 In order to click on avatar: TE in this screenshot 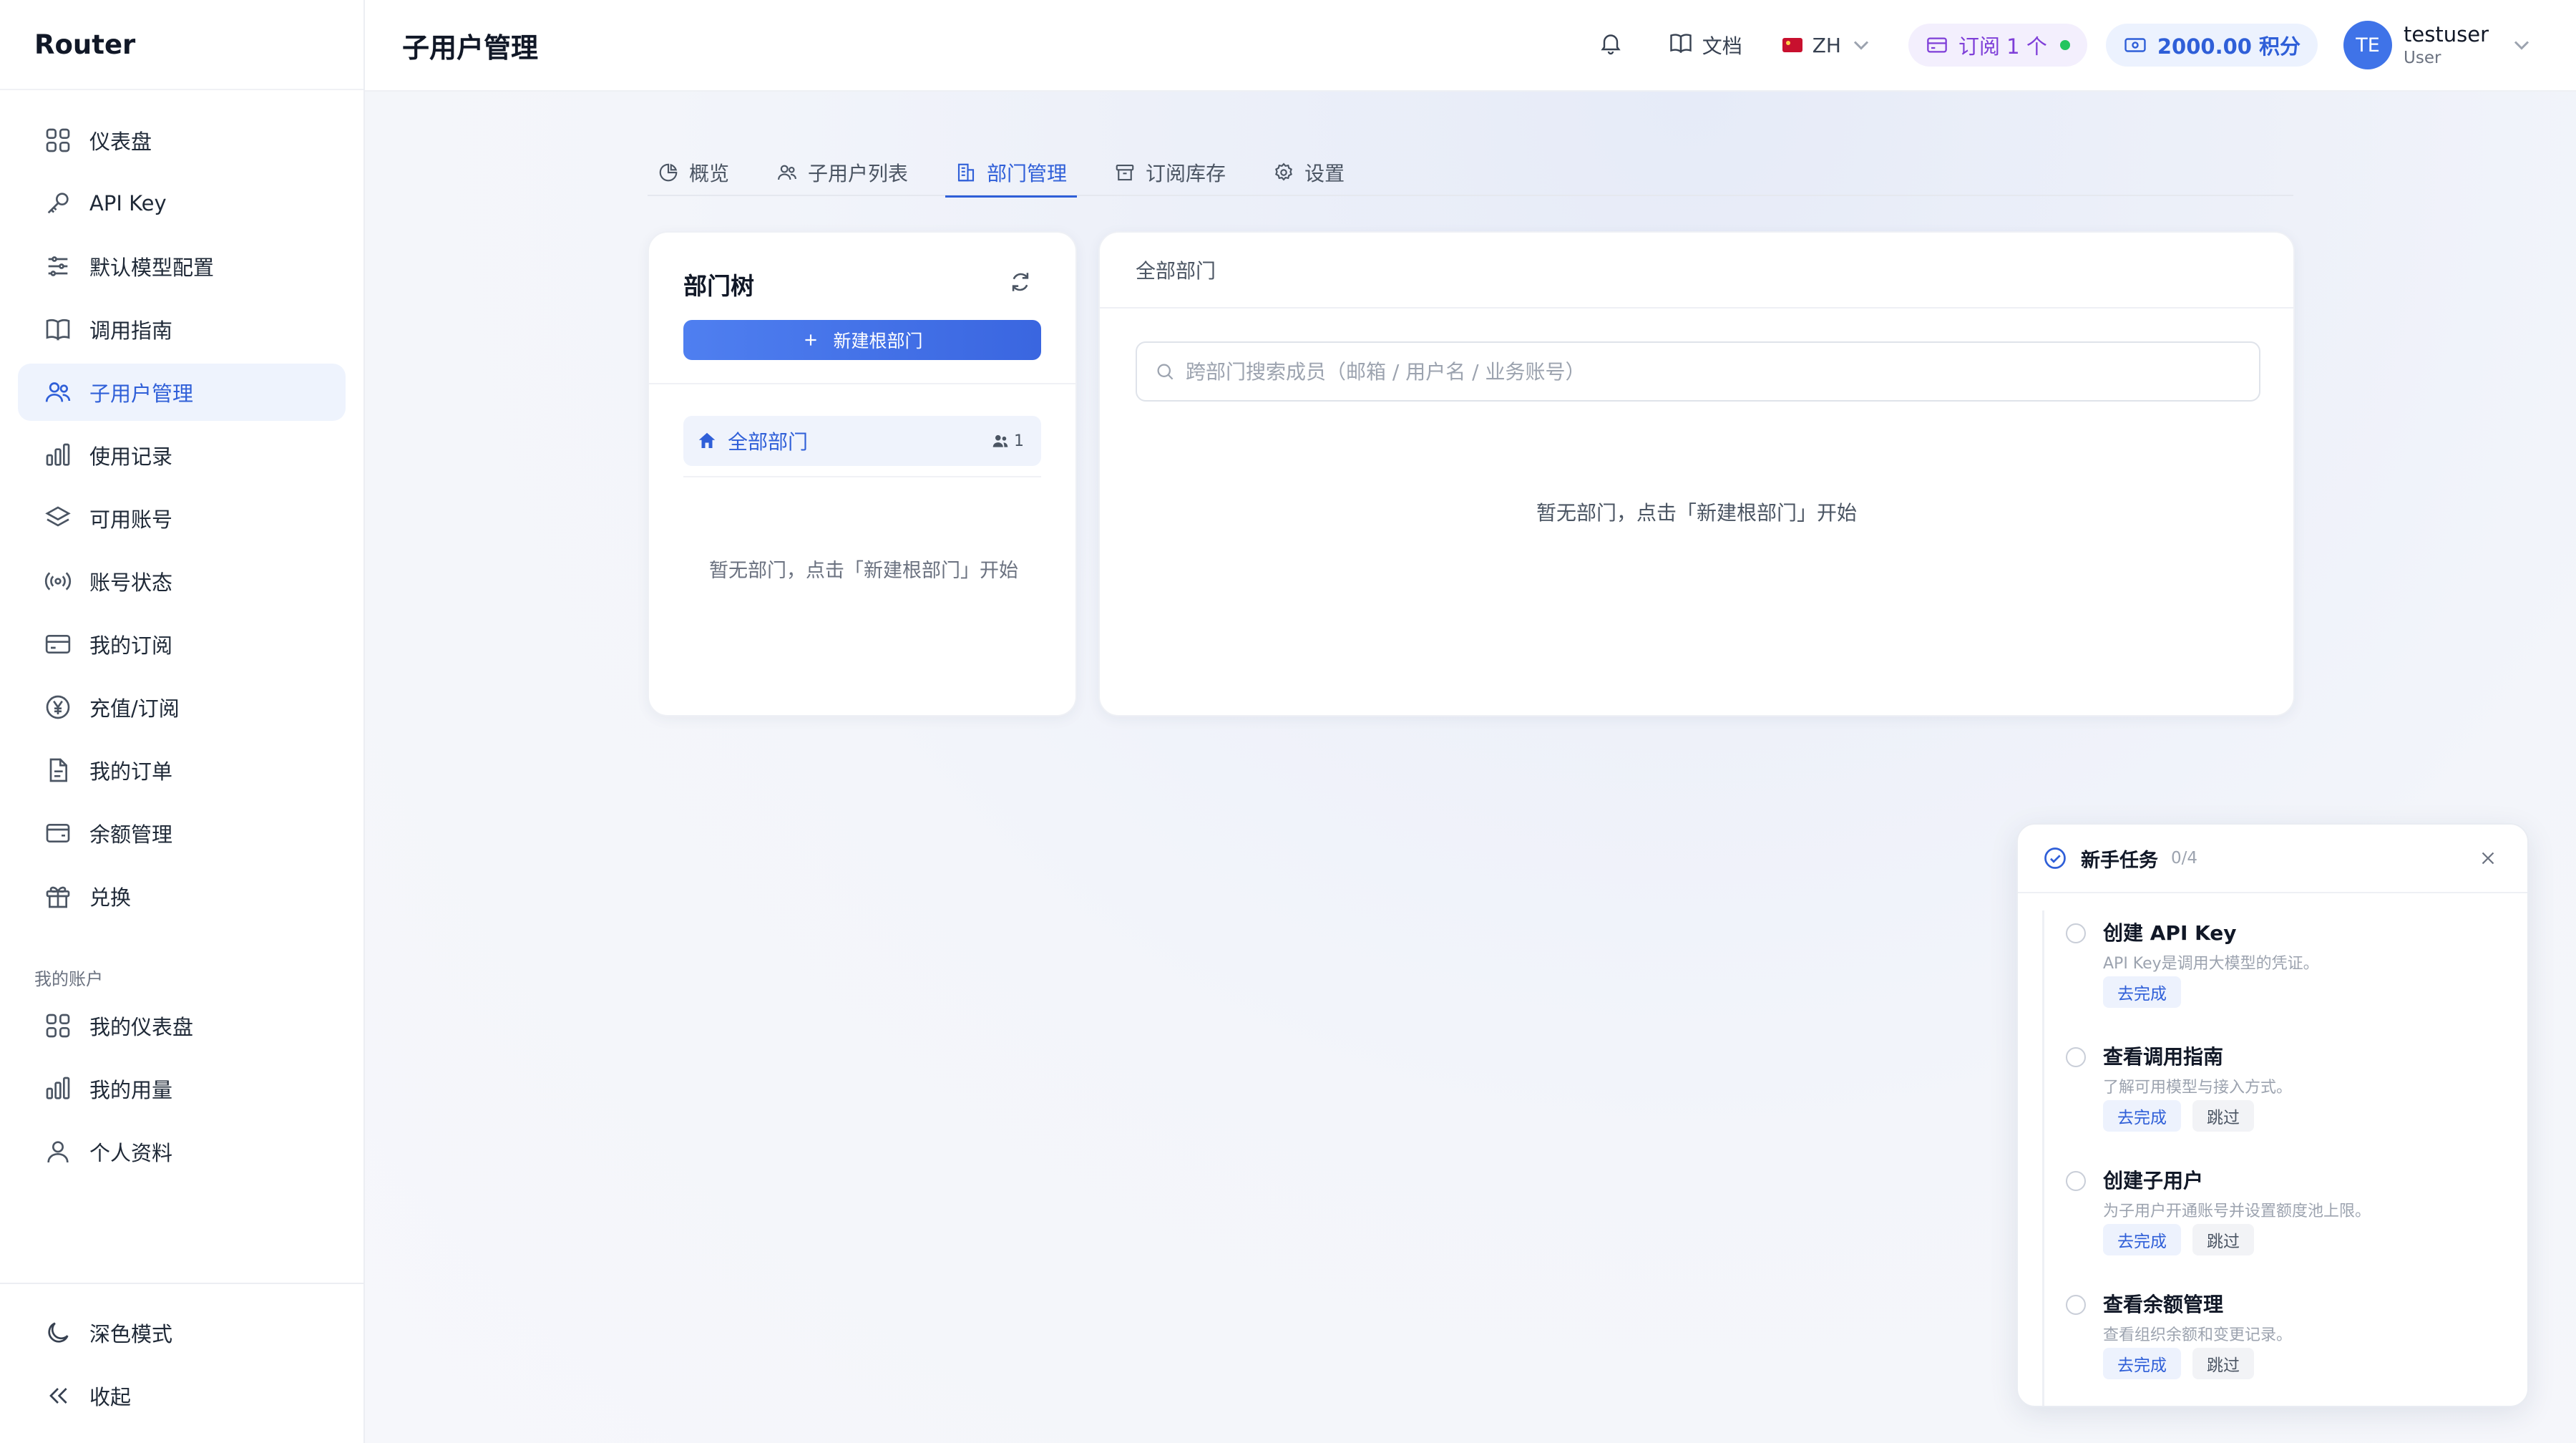, I will do `click(2368, 45)`.